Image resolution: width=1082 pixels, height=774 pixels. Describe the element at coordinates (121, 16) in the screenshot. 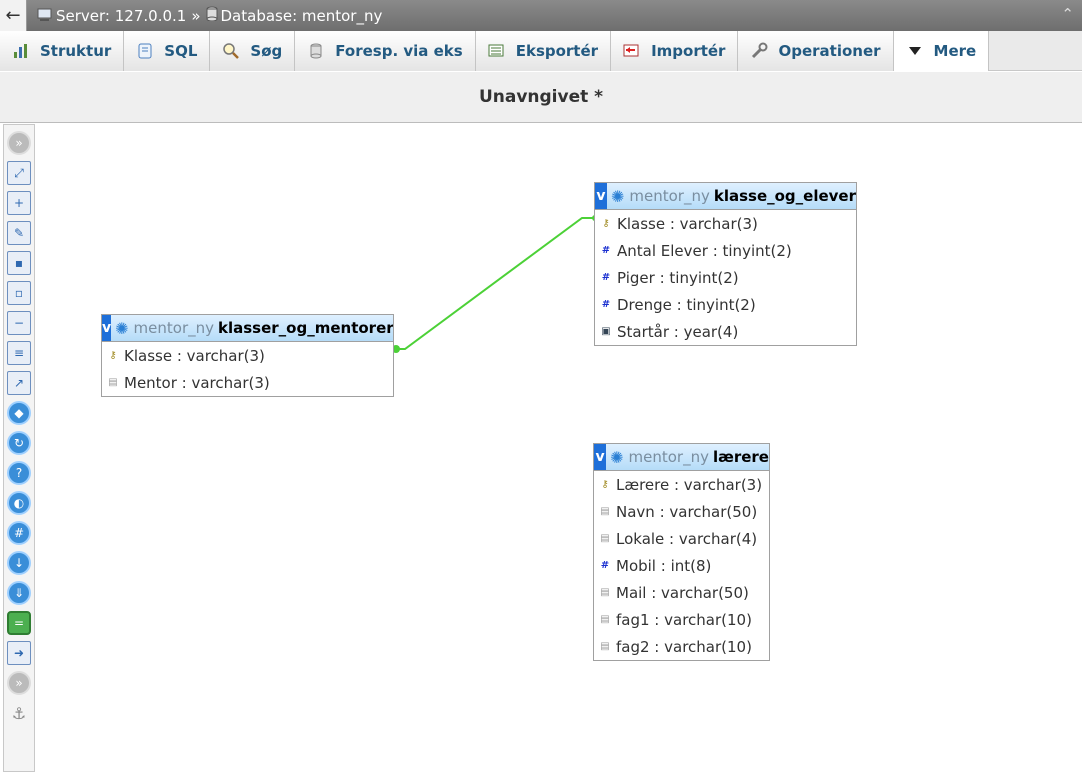

I see `breadcrumb-server: Server: 127.0.0.1` at that location.